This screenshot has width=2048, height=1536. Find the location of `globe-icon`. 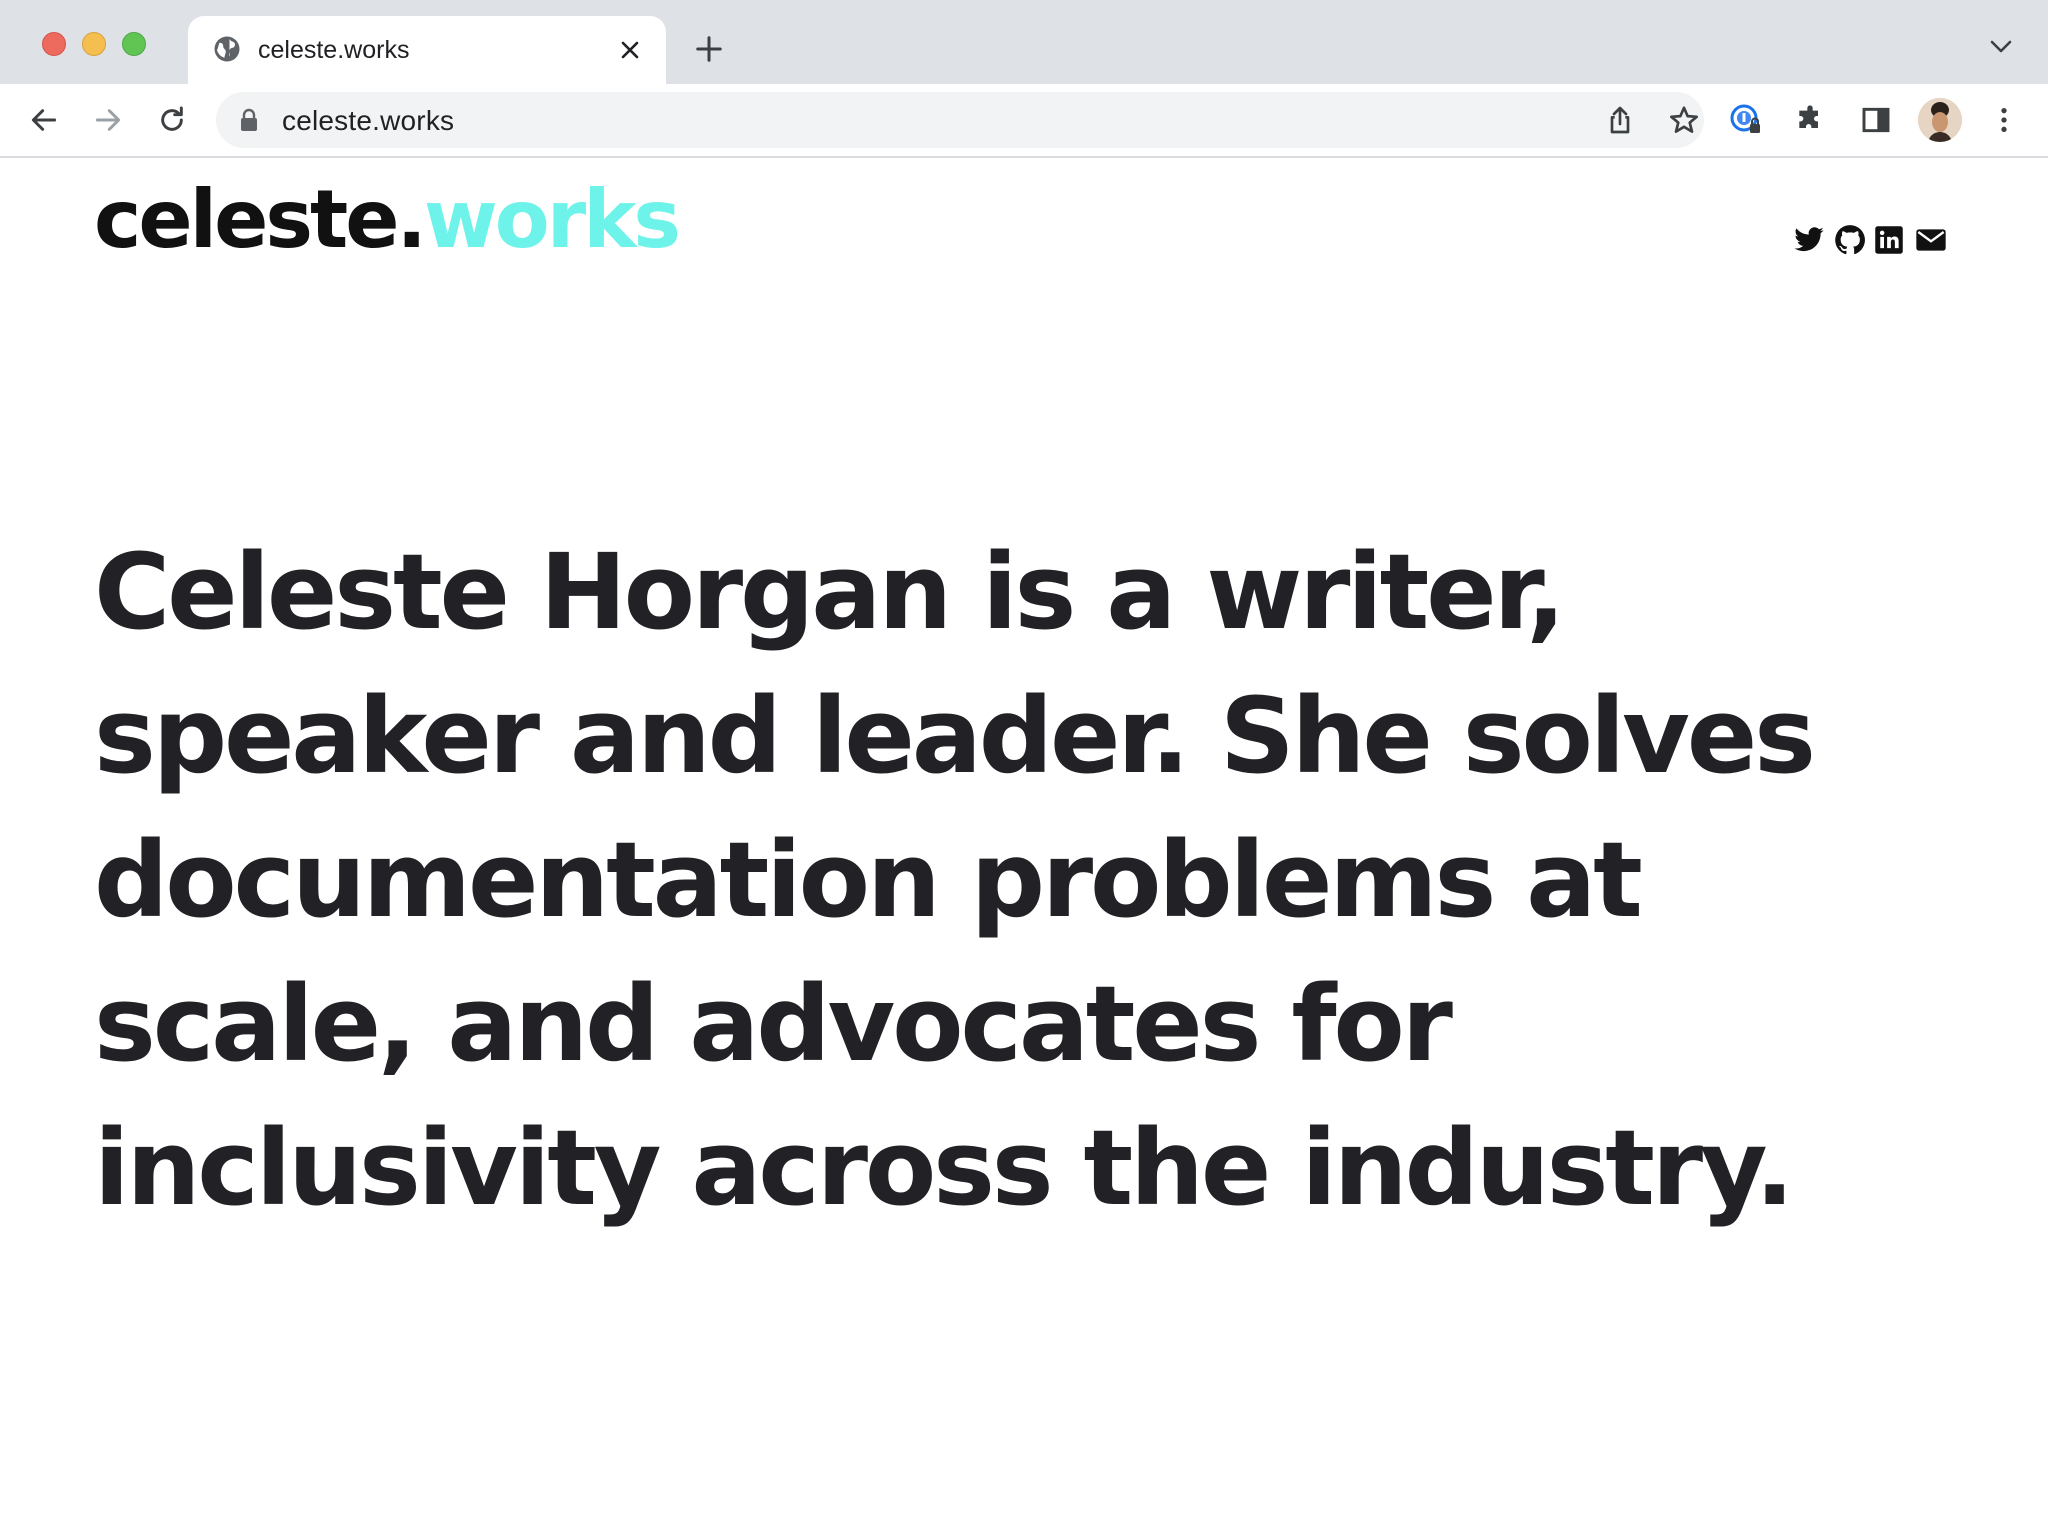

globe-icon is located at coordinates (227, 49).